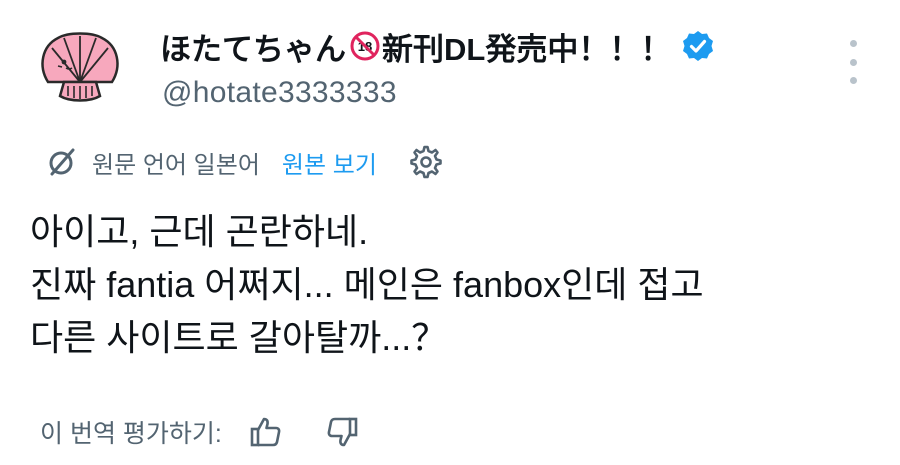 The height and width of the screenshot is (465, 900). Describe the element at coordinates (329, 162) in the screenshot. I see `show-original-link: 원본 보기` at that location.